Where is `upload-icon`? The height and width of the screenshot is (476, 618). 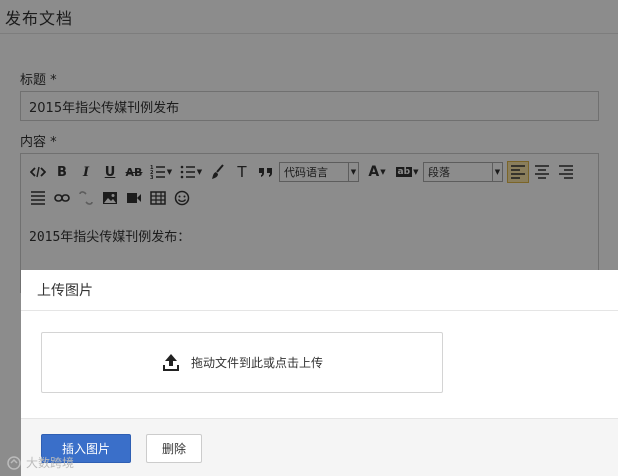 upload-icon is located at coordinates (170, 362).